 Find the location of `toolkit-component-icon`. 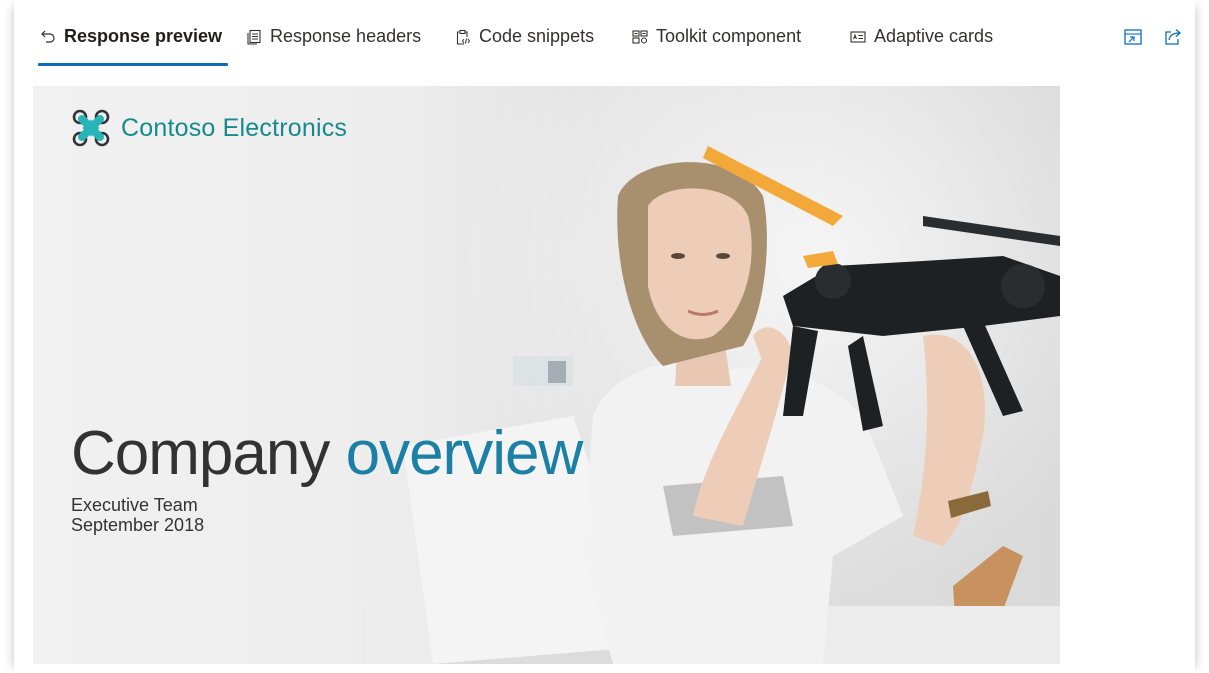

toolkit-component-icon is located at coordinates (640, 37).